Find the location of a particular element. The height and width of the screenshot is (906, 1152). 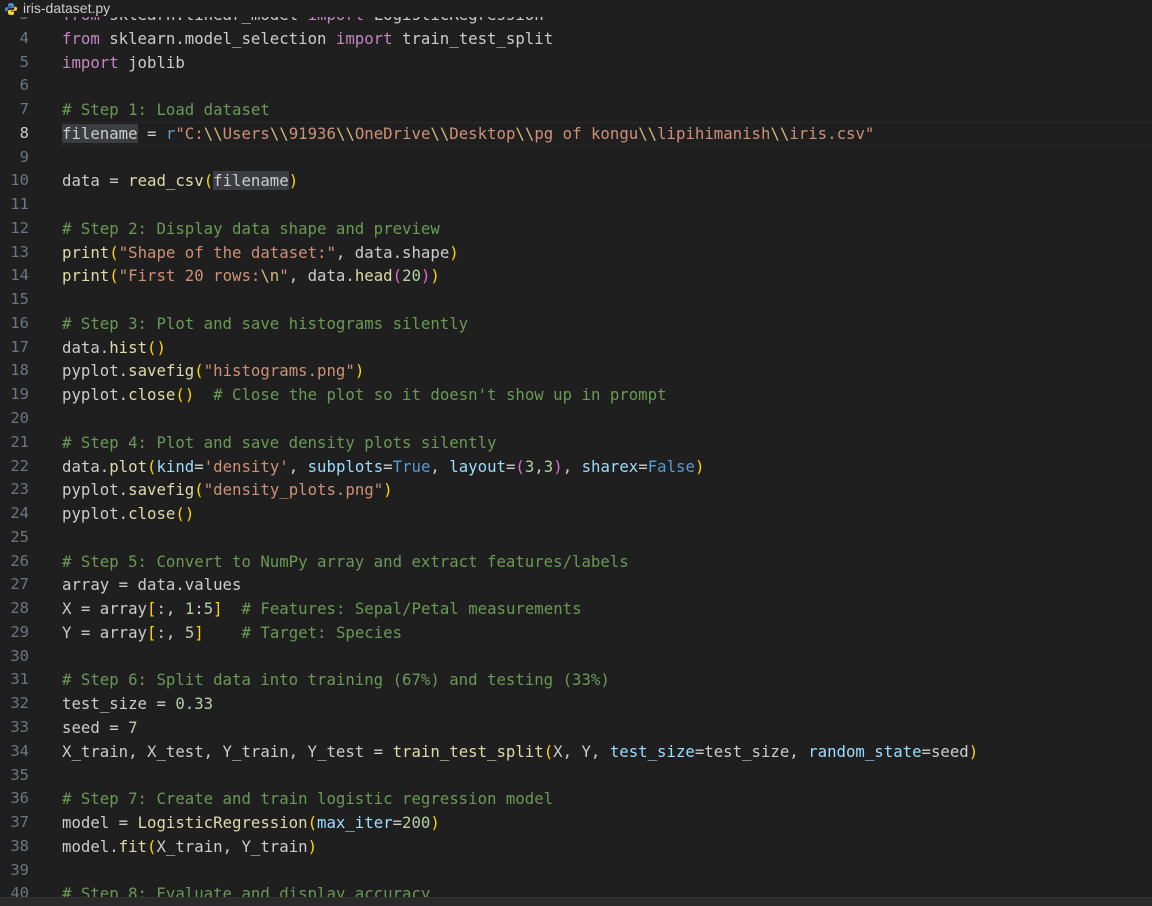

line-number: 31 is located at coordinates (19, 679).